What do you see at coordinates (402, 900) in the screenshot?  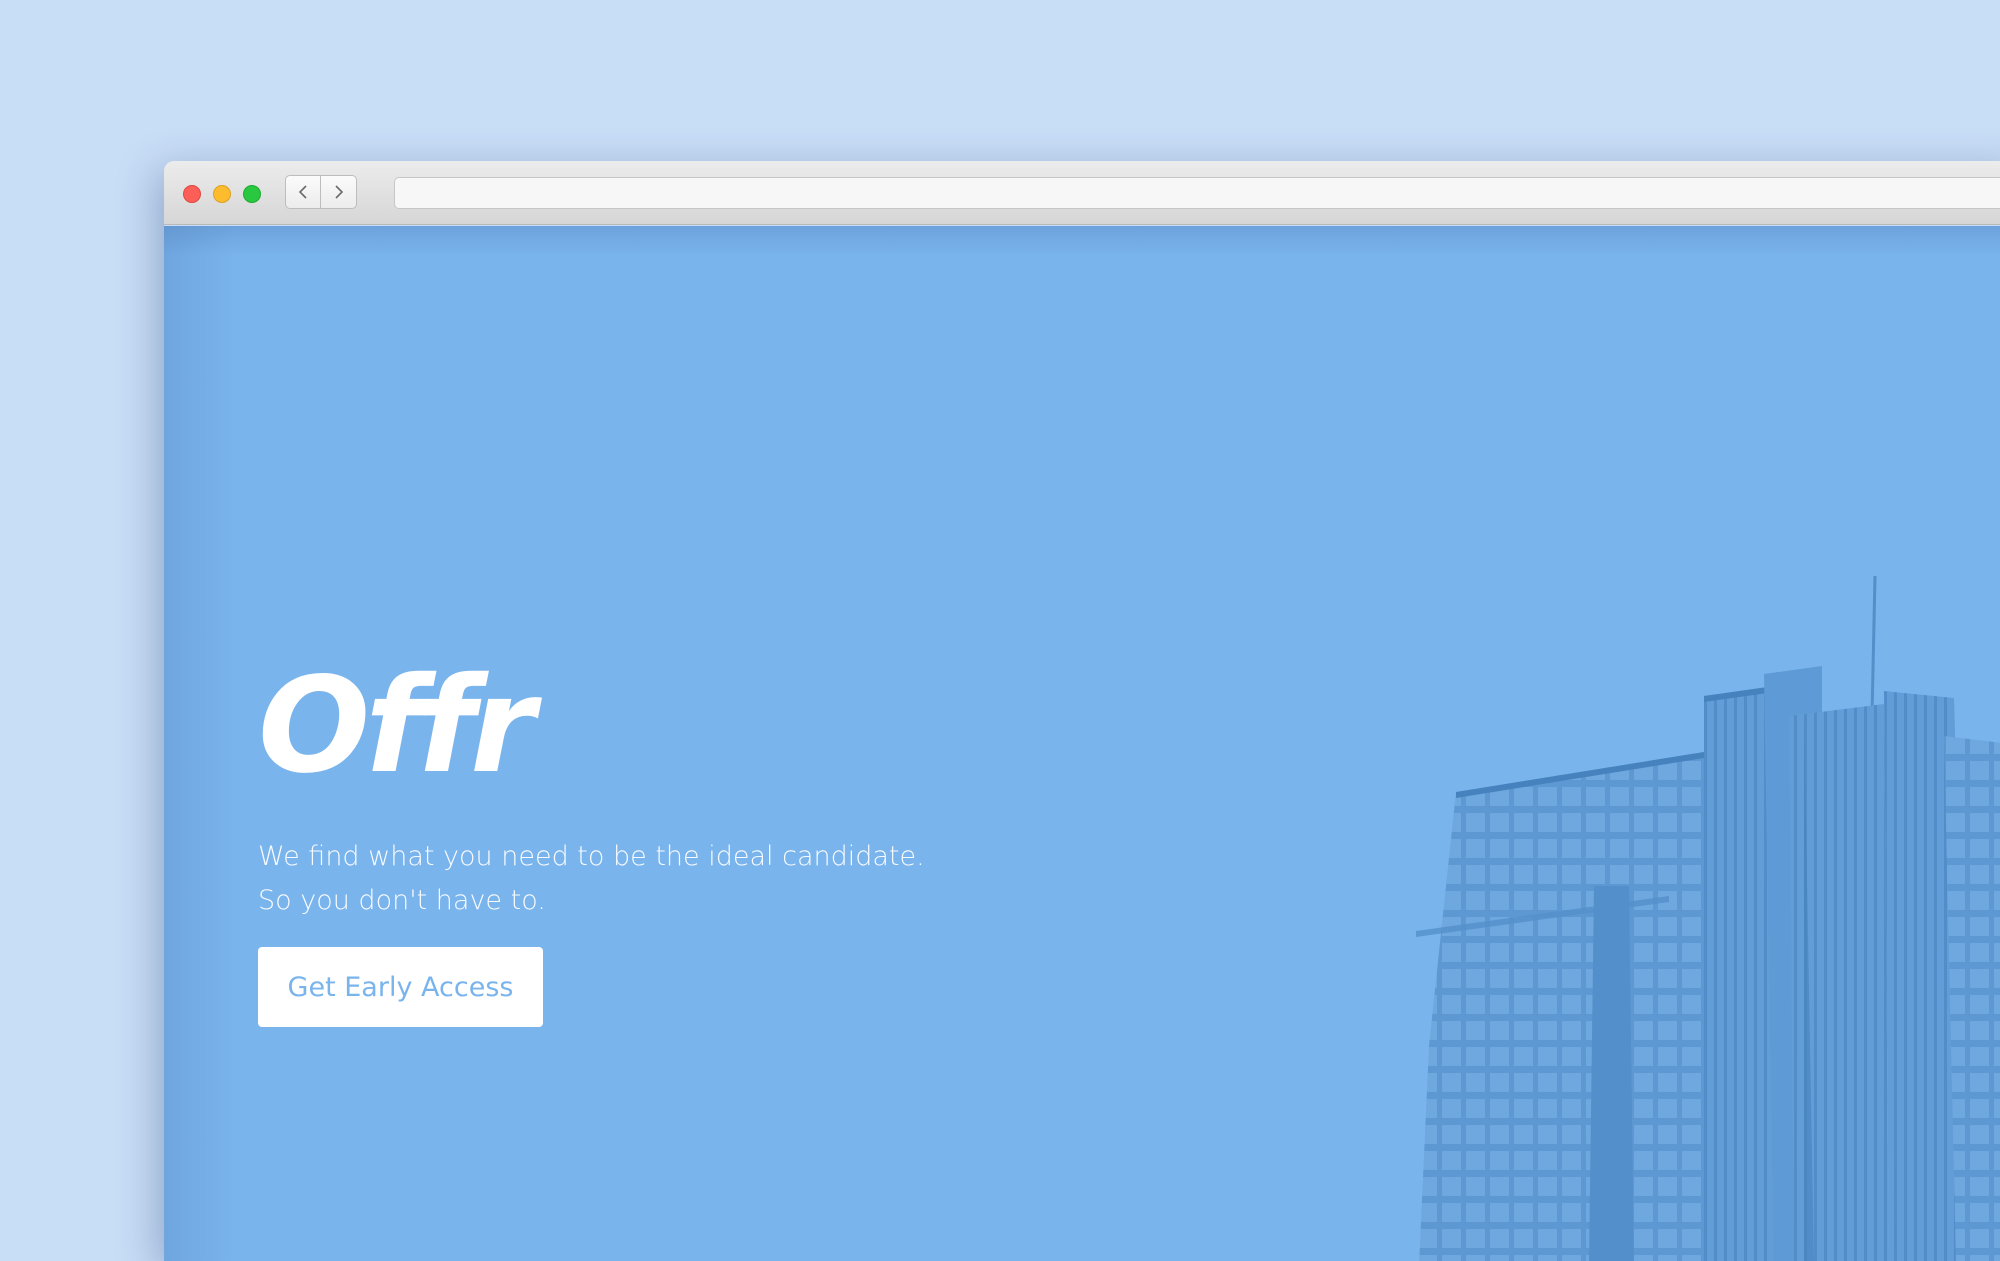 I see `tagline-line-2: So you don't have to.` at bounding box center [402, 900].